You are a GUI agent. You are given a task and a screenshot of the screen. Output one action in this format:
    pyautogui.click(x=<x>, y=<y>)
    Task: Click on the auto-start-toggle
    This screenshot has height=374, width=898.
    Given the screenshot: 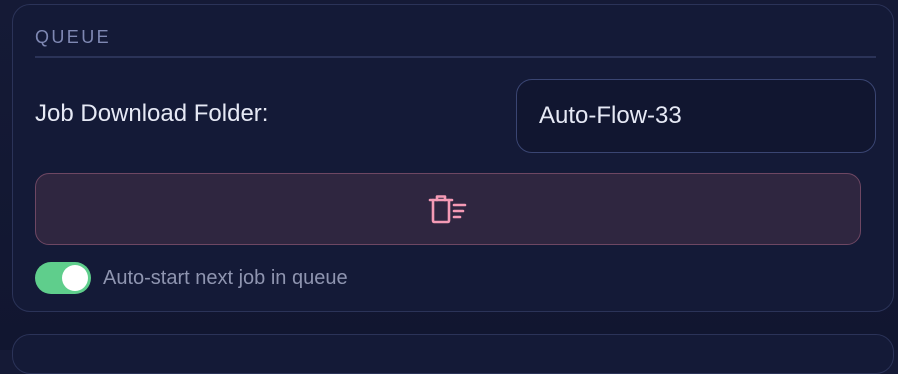 What is the action you would take?
    pyautogui.click(x=63, y=278)
    